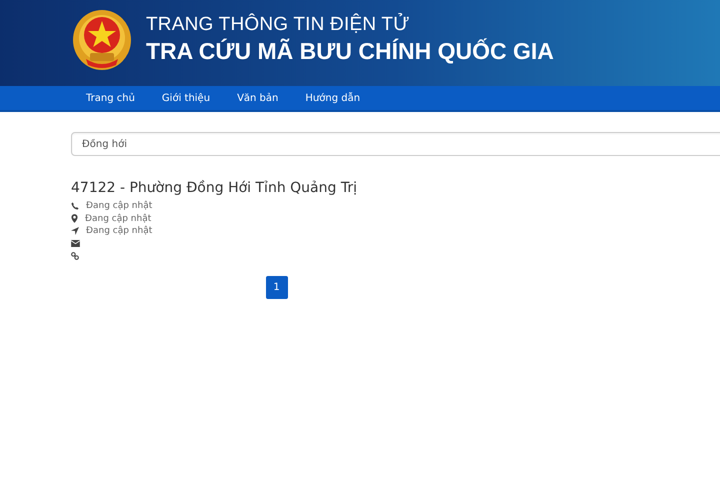  I want to click on site-subtitle: TRANG THÔNG TIN ĐIỆN TỬ, so click(278, 25).